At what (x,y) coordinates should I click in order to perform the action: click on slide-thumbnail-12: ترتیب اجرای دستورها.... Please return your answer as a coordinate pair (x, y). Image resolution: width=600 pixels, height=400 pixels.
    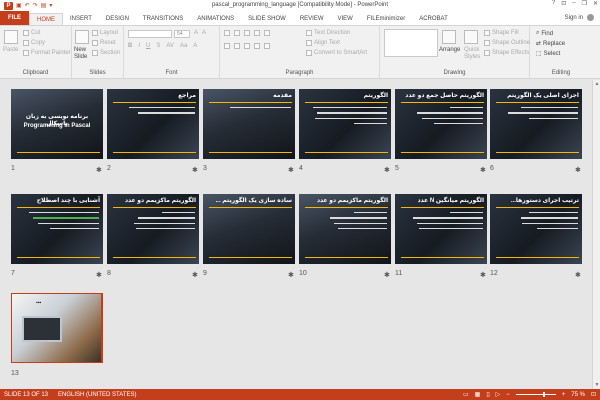
    Looking at the image, I should click on (536, 229).